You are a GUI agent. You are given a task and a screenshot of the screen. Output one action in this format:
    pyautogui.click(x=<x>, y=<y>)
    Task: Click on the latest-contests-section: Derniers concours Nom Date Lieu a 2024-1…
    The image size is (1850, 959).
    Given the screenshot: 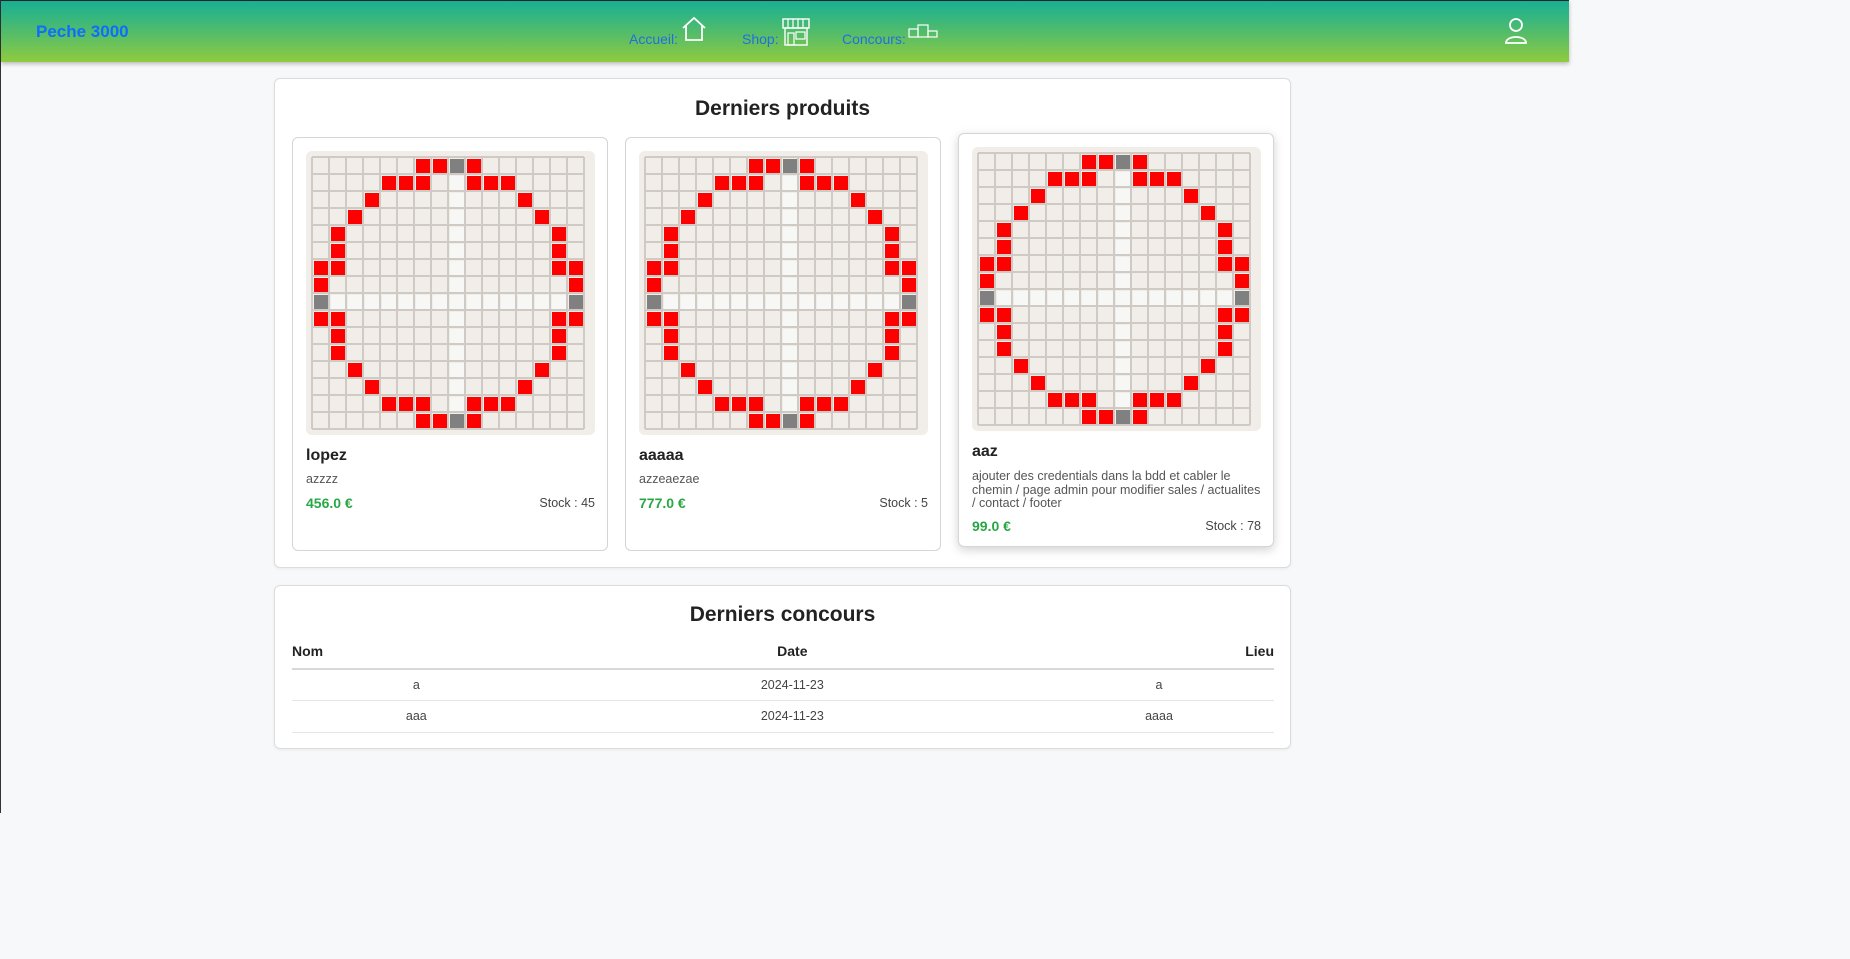 What is the action you would take?
    pyautogui.click(x=782, y=667)
    